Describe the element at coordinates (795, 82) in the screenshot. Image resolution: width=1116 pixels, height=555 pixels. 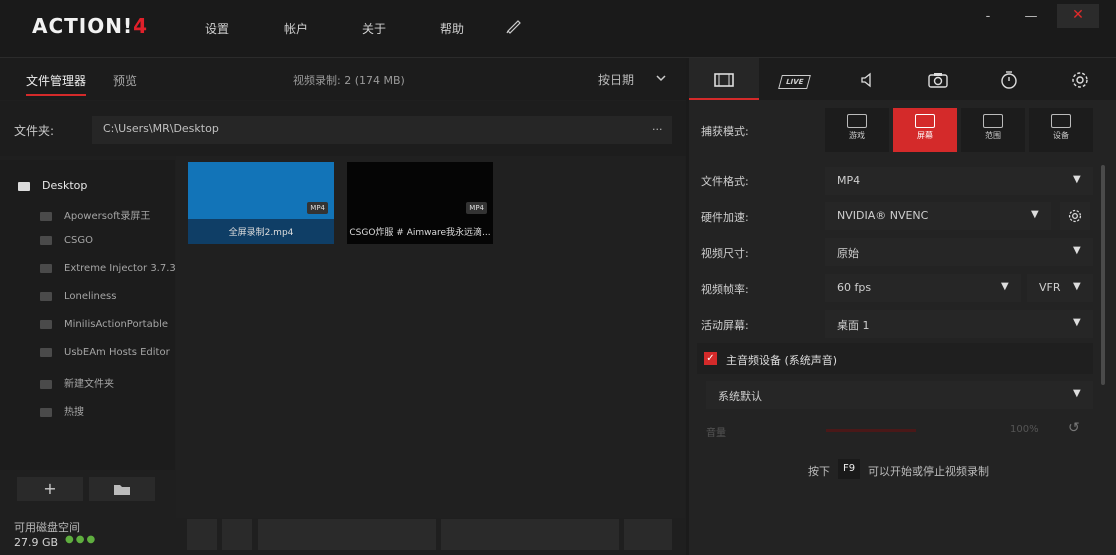
I see `live-icon: LIVE` at that location.